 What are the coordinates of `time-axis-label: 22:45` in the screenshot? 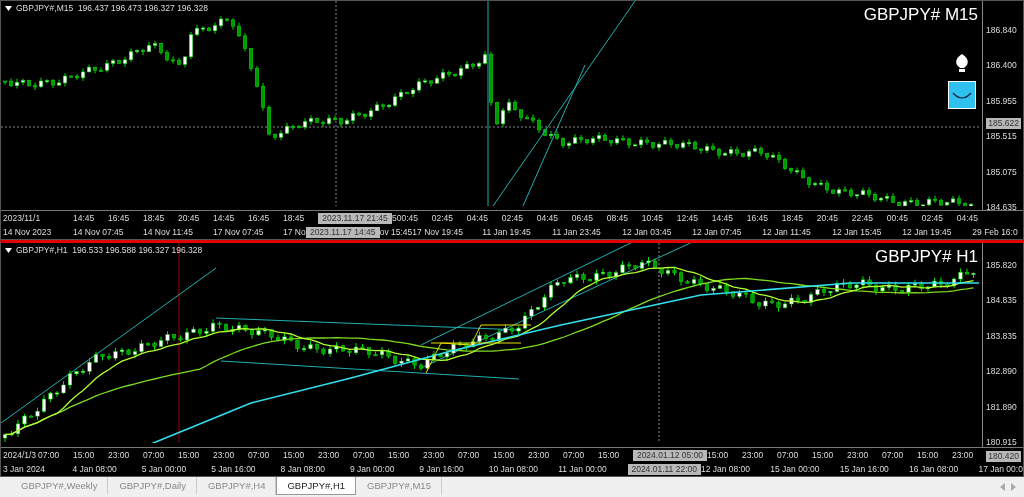 It's located at (862, 218).